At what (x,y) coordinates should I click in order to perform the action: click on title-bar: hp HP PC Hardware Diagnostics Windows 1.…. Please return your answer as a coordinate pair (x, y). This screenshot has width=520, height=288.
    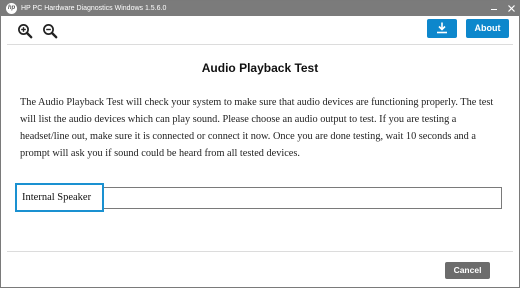
    Looking at the image, I should click on (260, 8).